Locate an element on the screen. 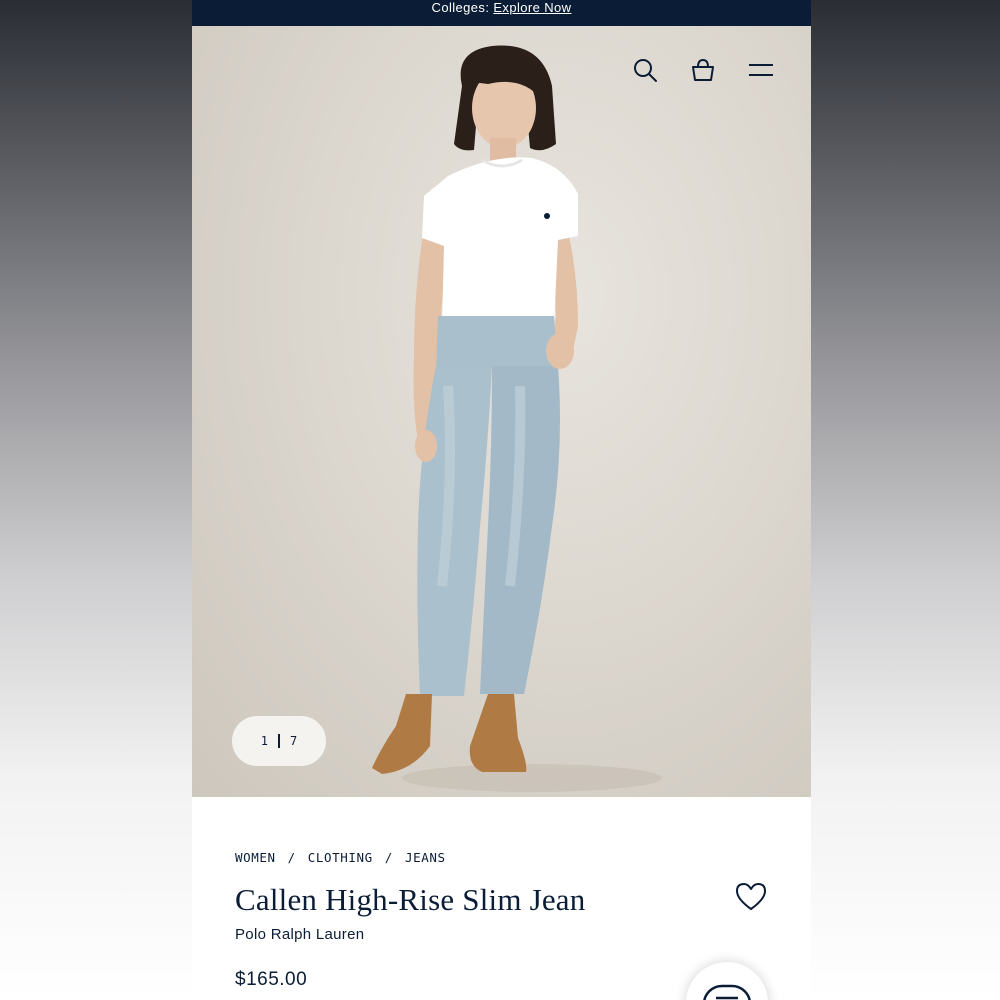  total-image-count: 7 is located at coordinates (294, 741).